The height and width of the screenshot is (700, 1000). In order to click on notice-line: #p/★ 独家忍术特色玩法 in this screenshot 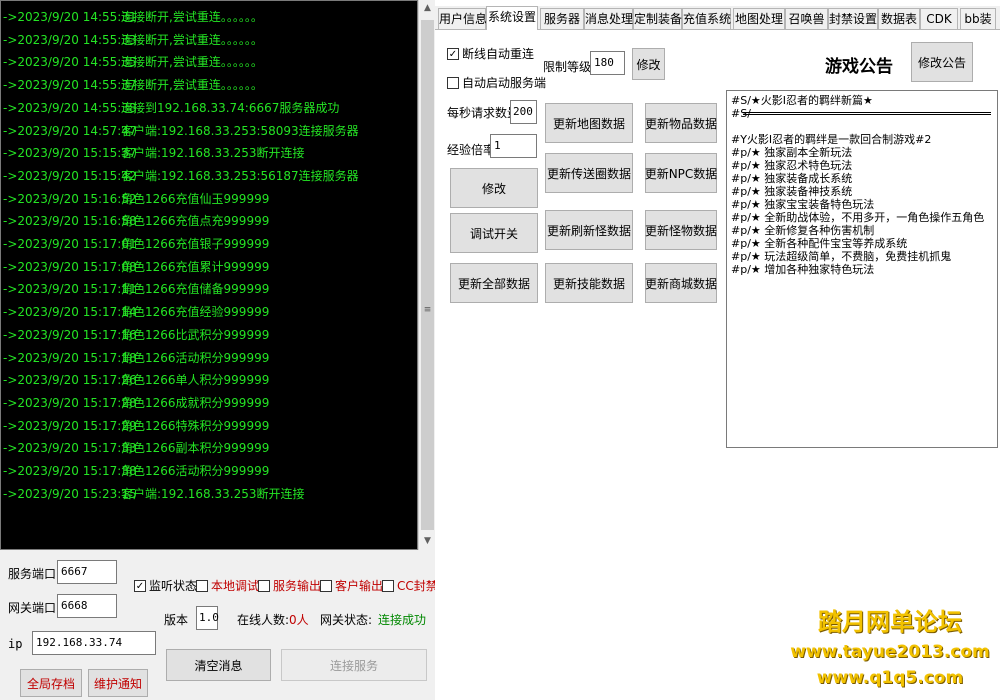, I will do `click(792, 165)`.